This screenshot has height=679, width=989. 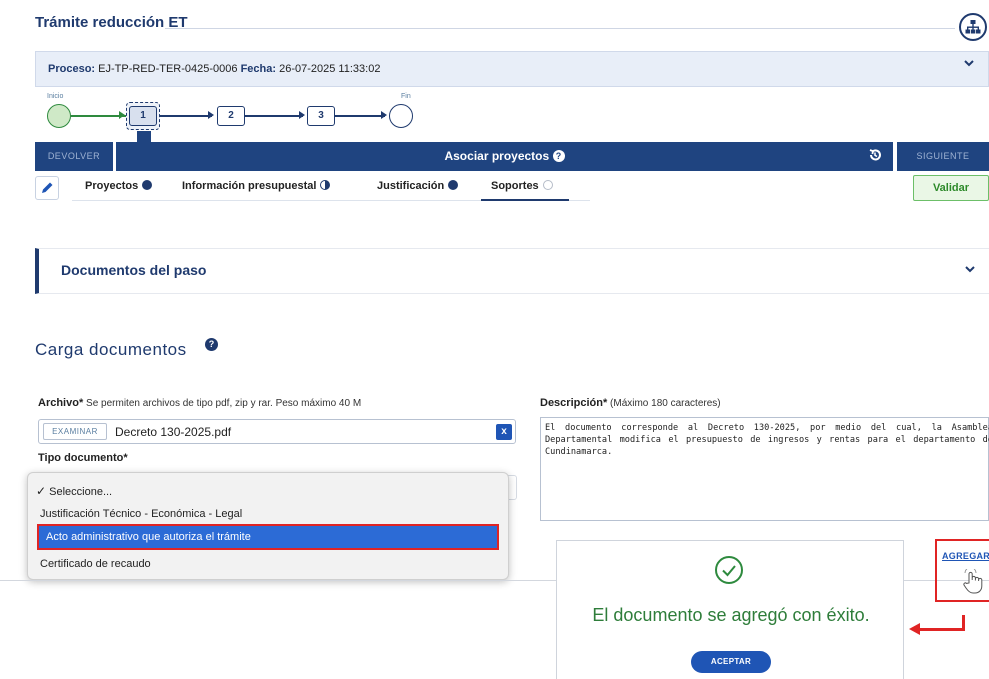 What do you see at coordinates (111, 349) in the screenshot?
I see `carga-title: Carga documentos` at bounding box center [111, 349].